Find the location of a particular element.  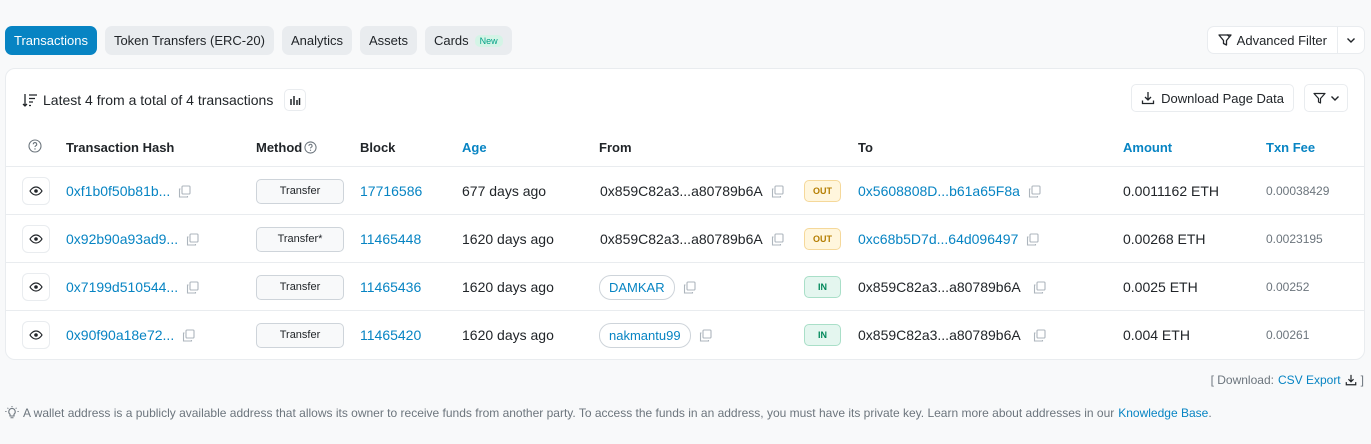

tab-label: Transactions is located at coordinates (51, 40).